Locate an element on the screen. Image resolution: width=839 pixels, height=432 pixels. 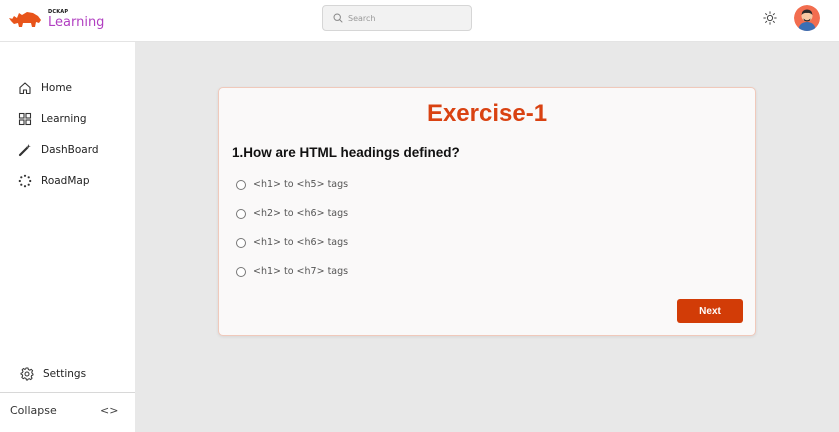
user-avatar is located at coordinates (807, 18).